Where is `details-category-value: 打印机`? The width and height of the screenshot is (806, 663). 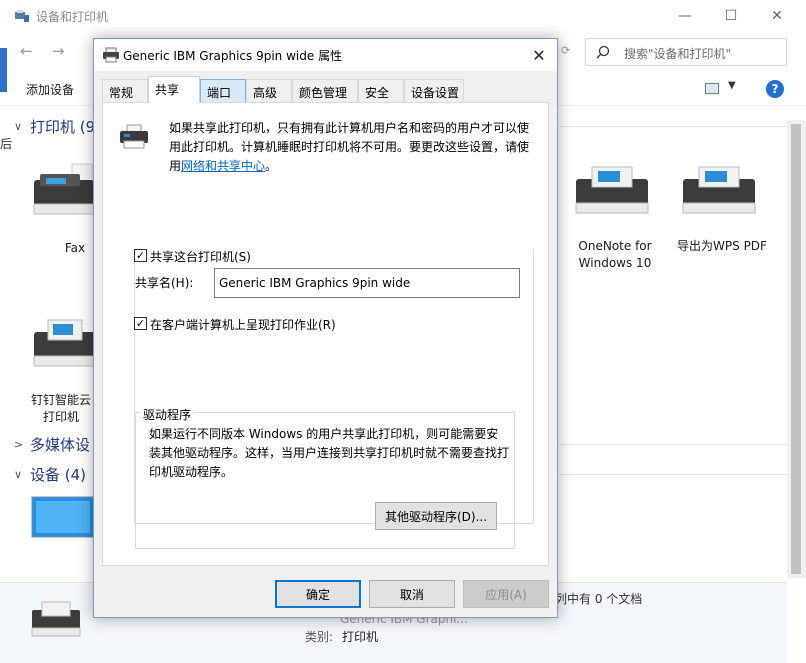
details-category-value: 打印机 is located at coordinates (360, 637).